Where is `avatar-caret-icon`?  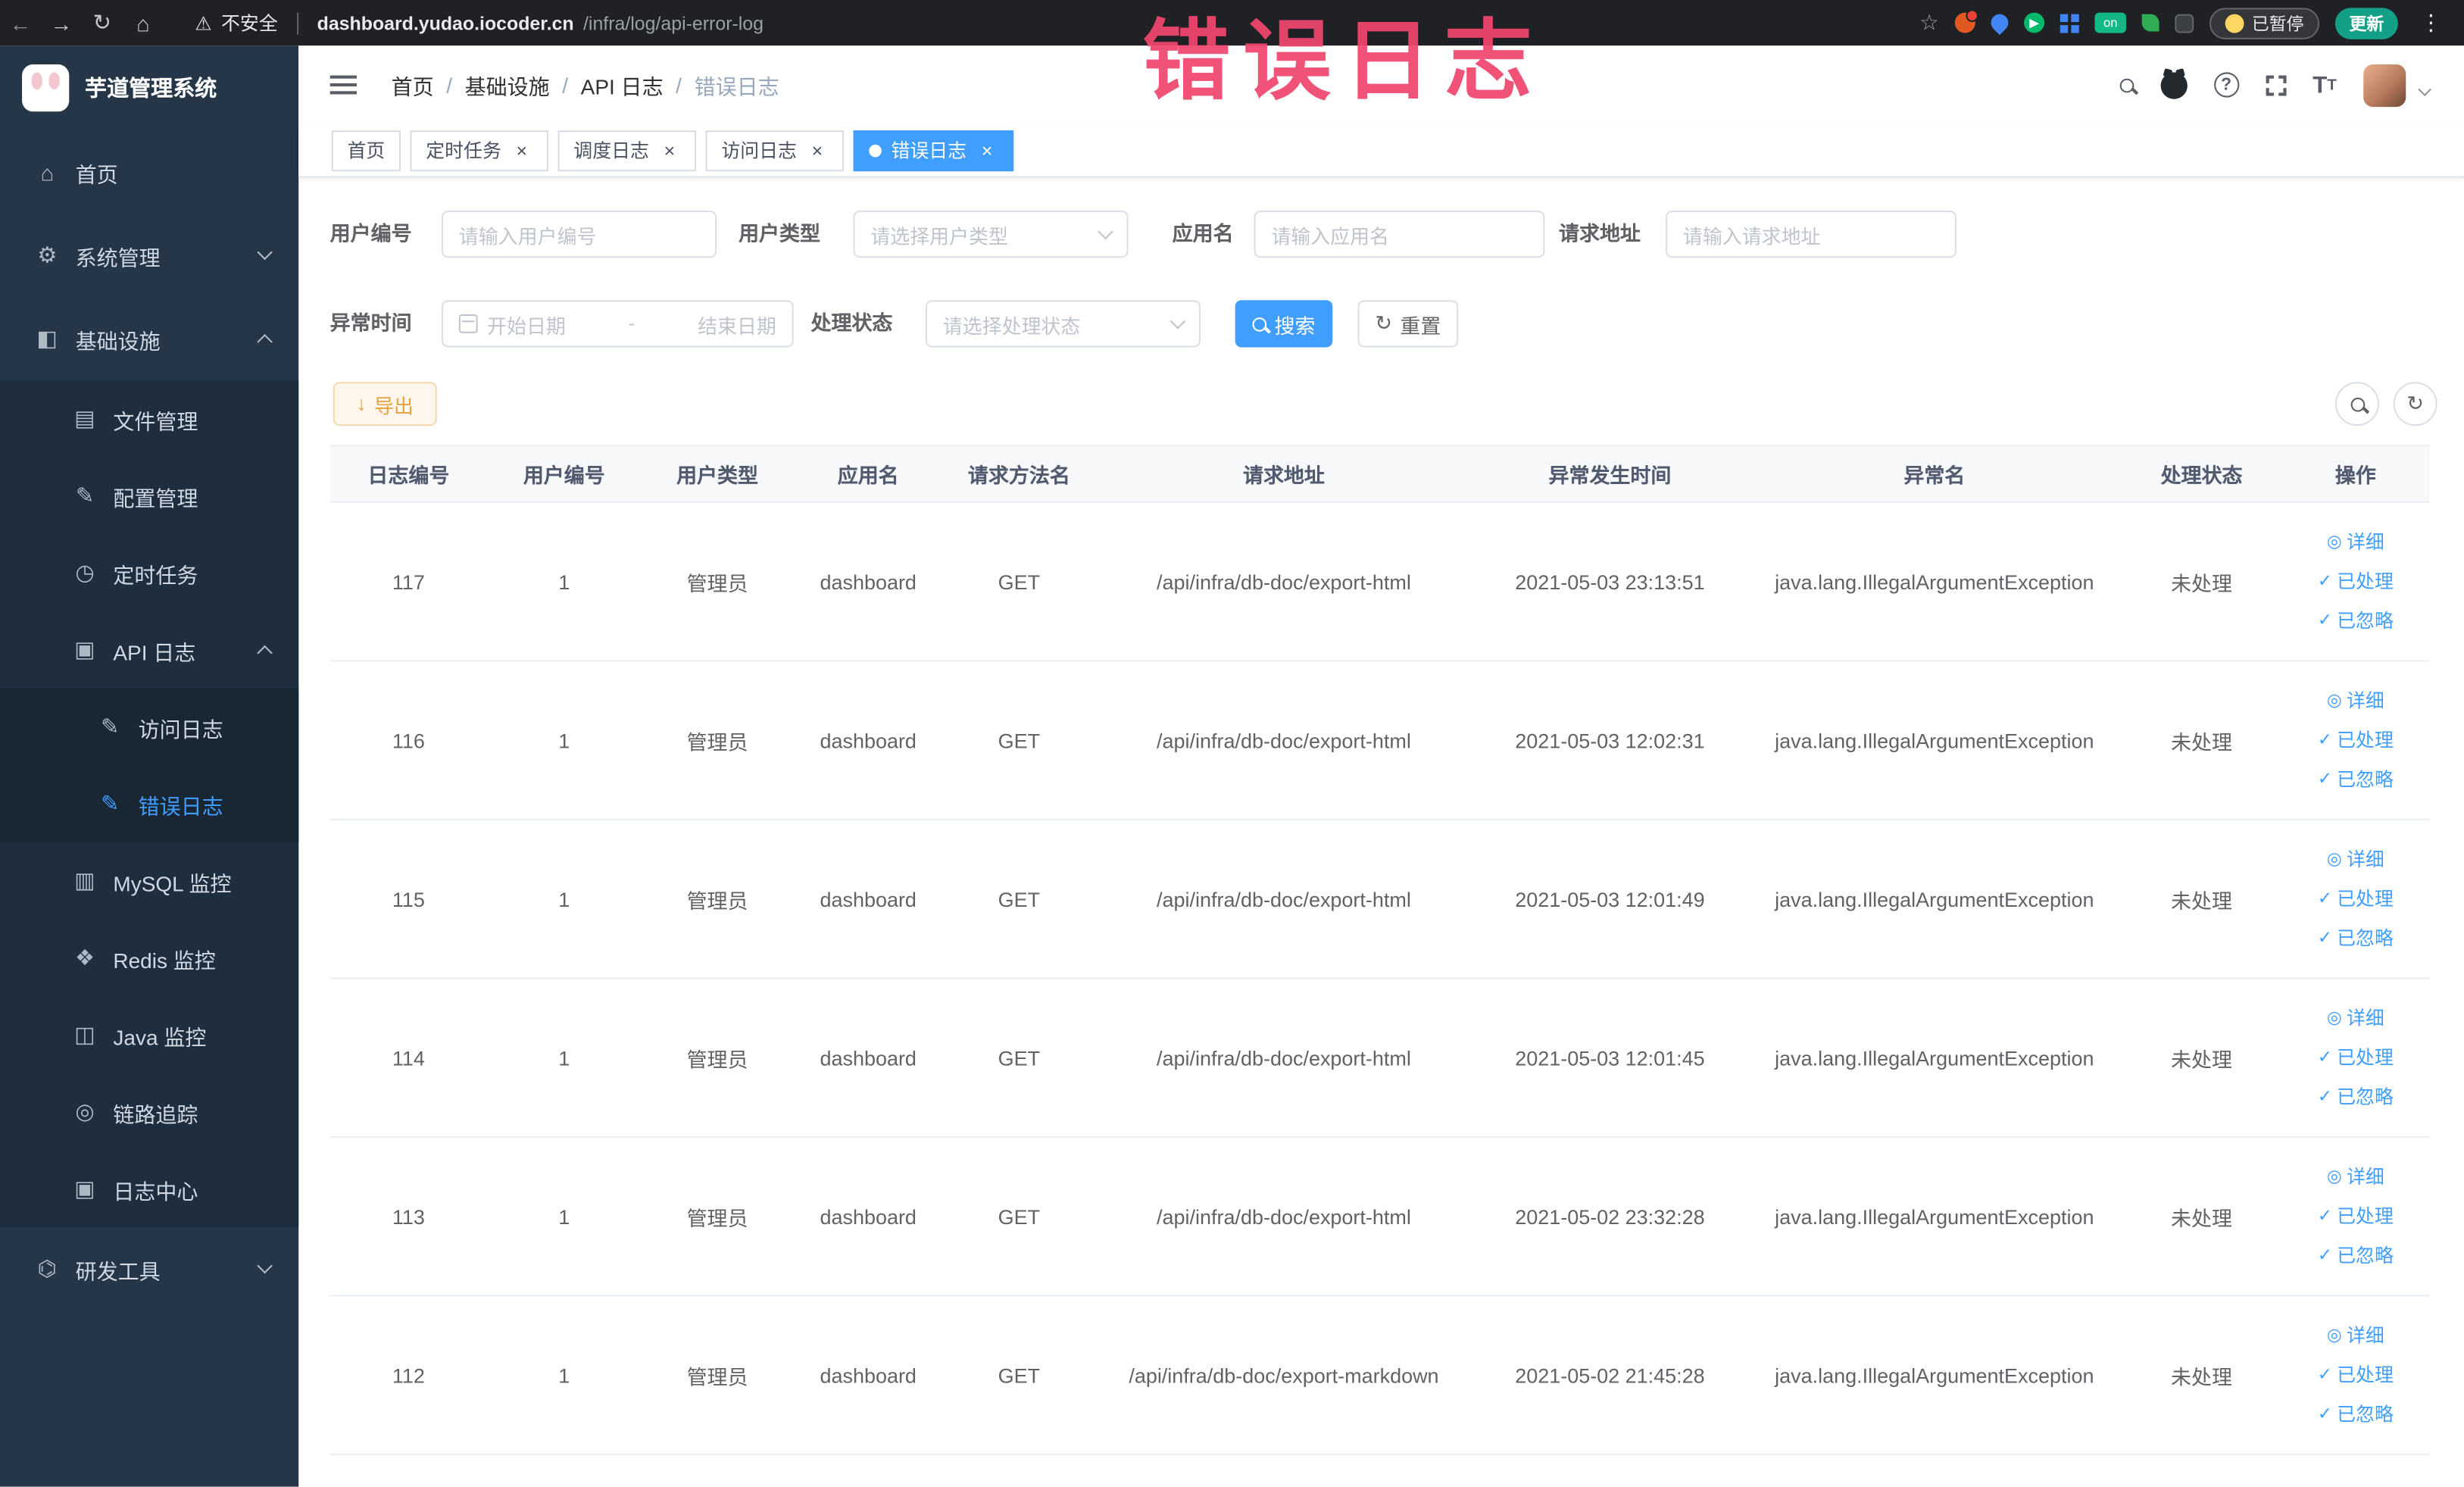 avatar-caret-icon is located at coordinates (2424, 90).